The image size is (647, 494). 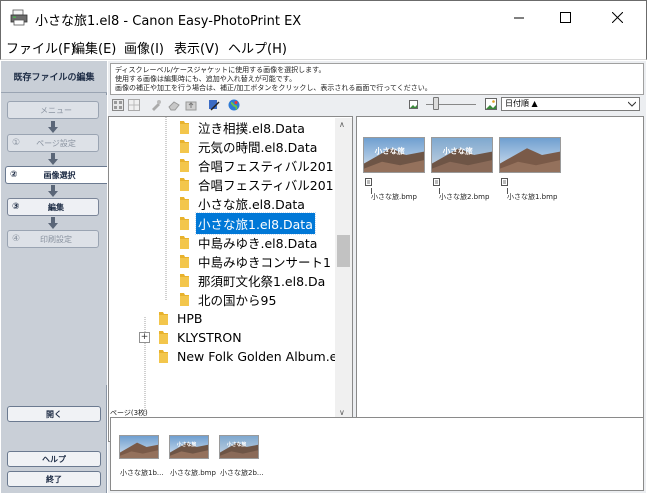 I want to click on help-button: ヘルプ, so click(x=54, y=459).